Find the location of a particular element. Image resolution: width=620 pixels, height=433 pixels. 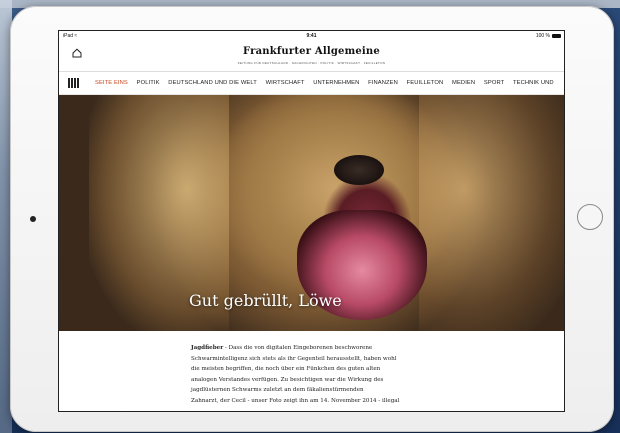

nav-item-feuilleton: FEUILLETON is located at coordinates (425, 83).